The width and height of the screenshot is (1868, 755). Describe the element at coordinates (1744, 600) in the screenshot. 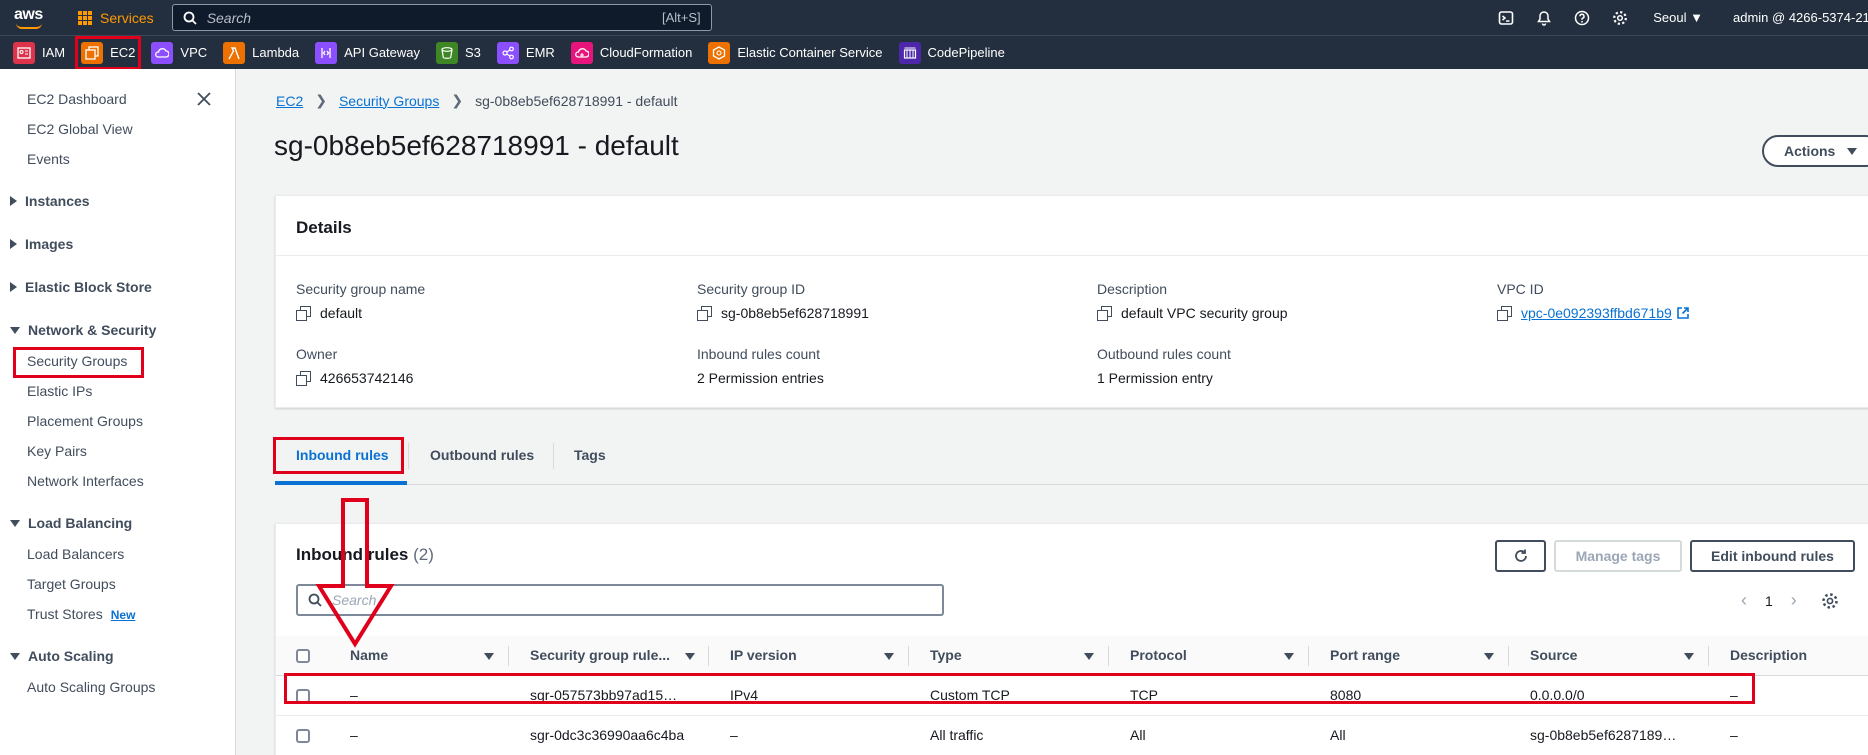

I see `prev-page-icon: ‹` at that location.